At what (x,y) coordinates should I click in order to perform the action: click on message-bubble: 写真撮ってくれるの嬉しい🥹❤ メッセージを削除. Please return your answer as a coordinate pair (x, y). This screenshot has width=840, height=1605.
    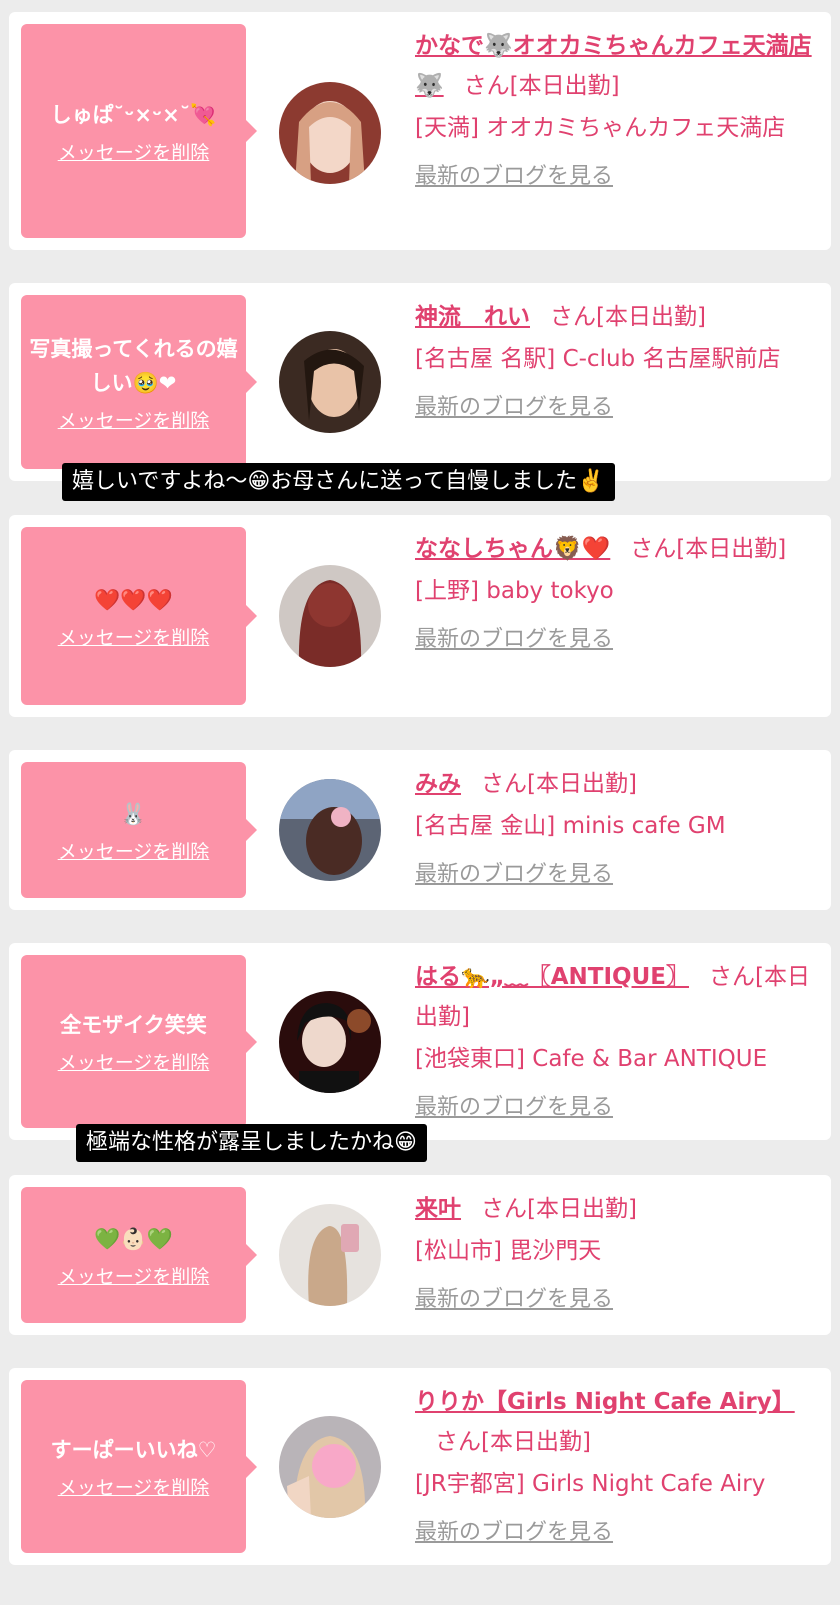
    Looking at the image, I should click on (139, 382).